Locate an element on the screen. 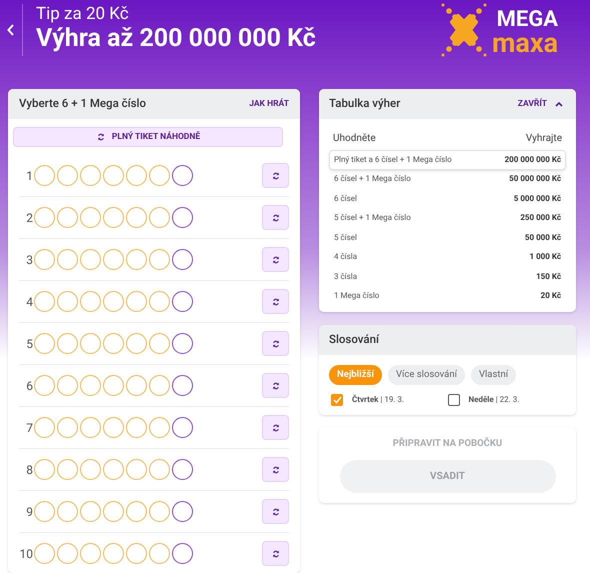  row-number: 8 is located at coordinates (29, 470).